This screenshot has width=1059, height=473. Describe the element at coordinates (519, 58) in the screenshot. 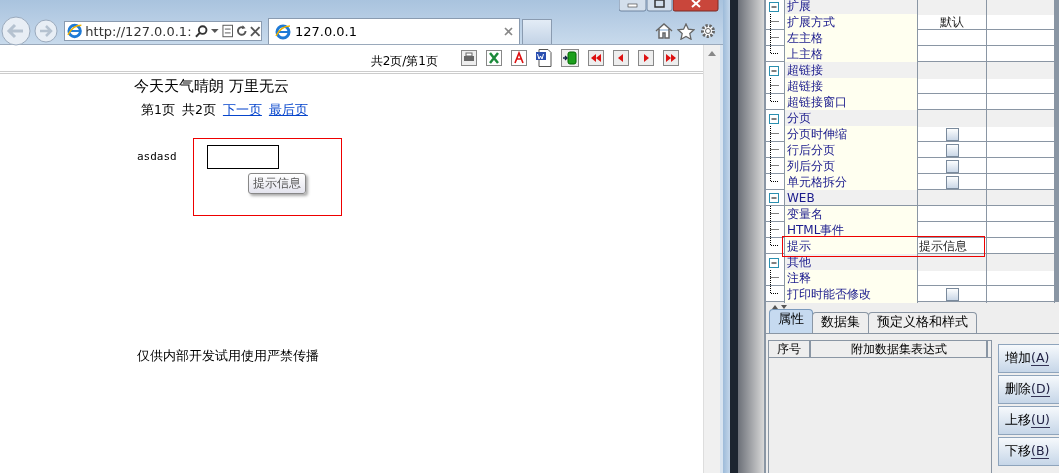

I see `pdf-export-icon` at that location.